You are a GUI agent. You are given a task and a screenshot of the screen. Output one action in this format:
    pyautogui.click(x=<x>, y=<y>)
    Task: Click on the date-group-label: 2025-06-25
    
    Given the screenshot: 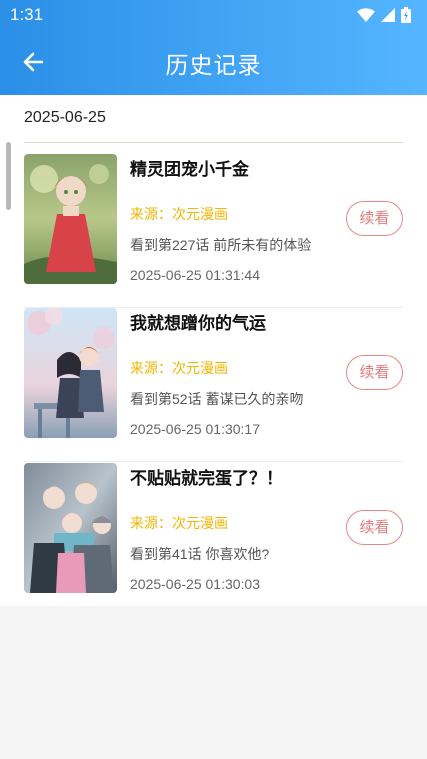 What is the action you would take?
    pyautogui.click(x=65, y=117)
    